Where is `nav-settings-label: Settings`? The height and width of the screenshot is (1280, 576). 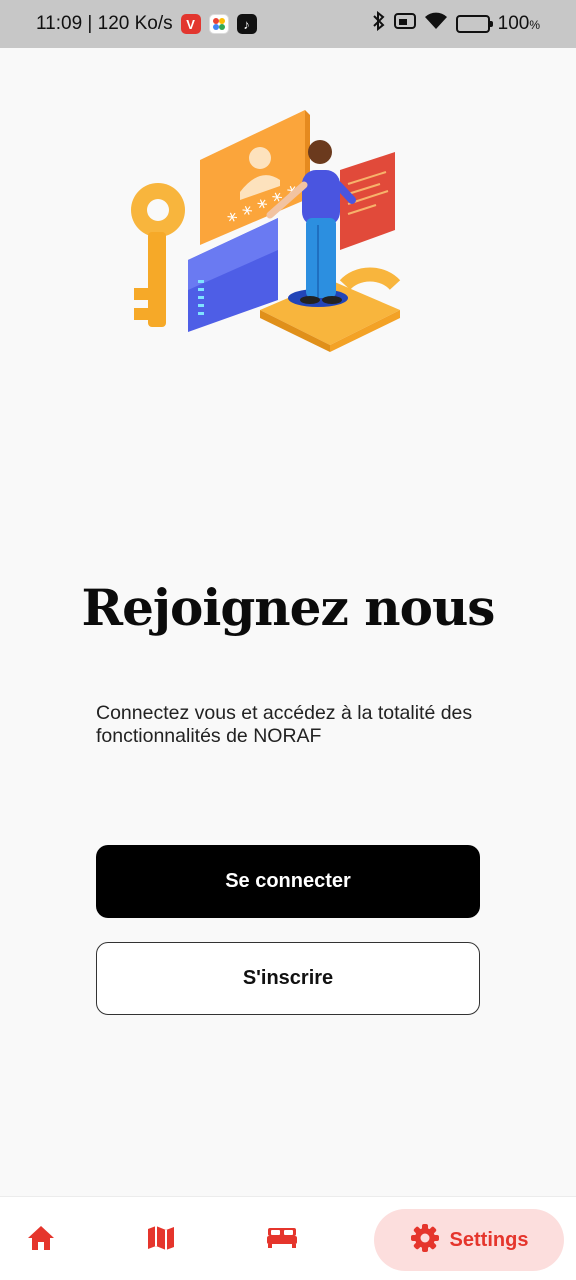
nav-settings-label: Settings is located at coordinates (489, 1239).